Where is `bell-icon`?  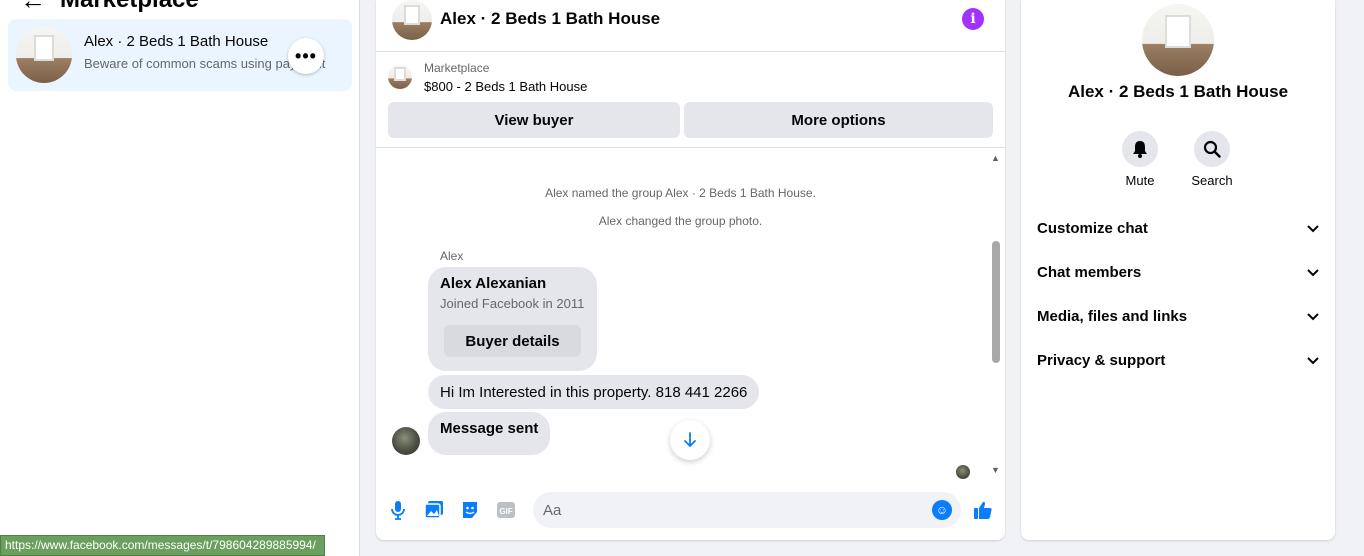 bell-icon is located at coordinates (1140, 149).